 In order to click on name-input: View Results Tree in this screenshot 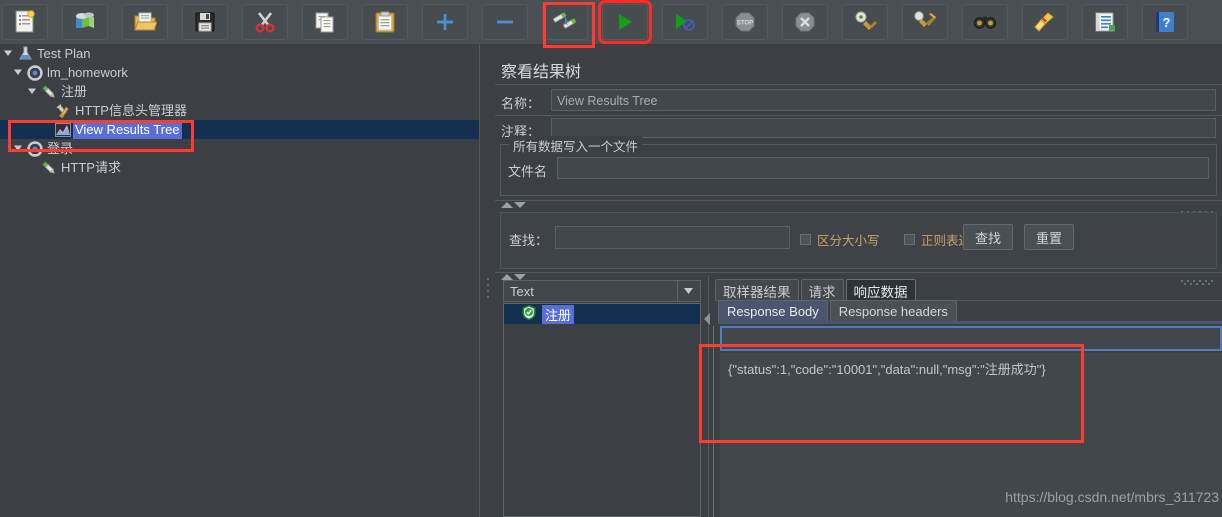, I will do `click(883, 100)`.